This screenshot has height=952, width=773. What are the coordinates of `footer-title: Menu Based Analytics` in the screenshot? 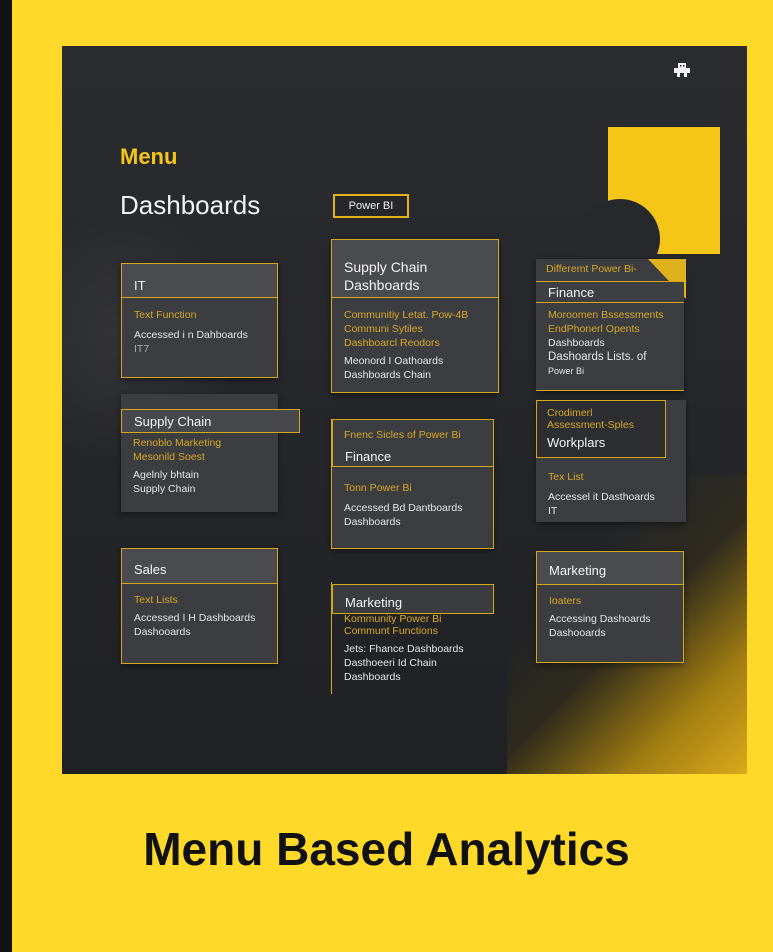 It's located at (386, 849).